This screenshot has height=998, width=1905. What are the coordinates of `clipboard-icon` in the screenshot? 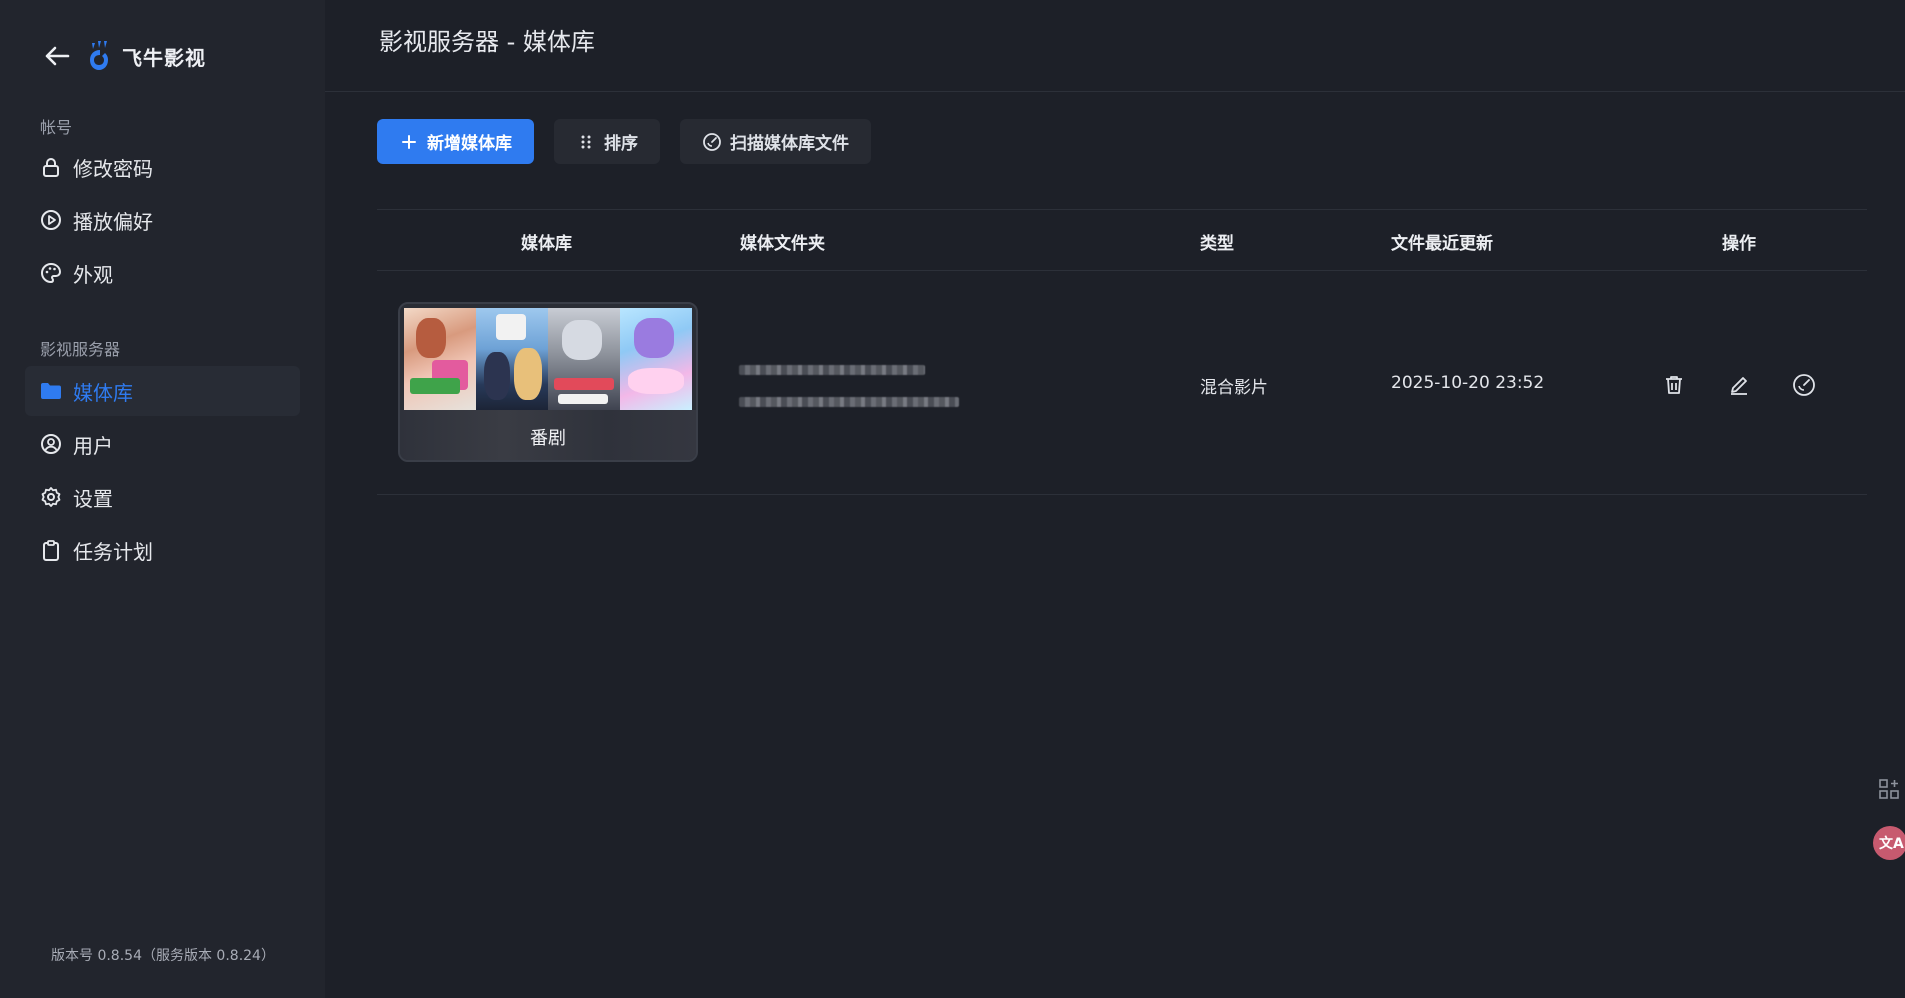 It's located at (51, 550).